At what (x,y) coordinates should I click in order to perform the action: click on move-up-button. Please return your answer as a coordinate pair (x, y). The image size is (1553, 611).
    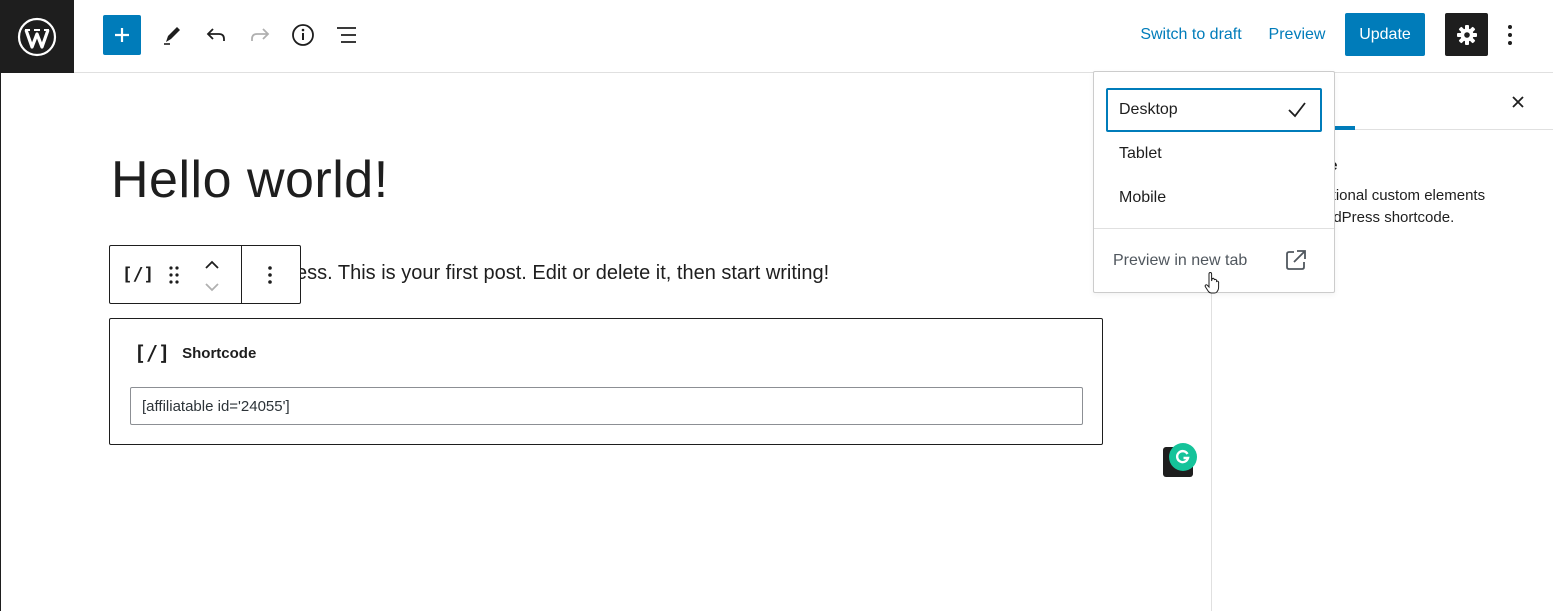
    Looking at the image, I should click on (212, 265).